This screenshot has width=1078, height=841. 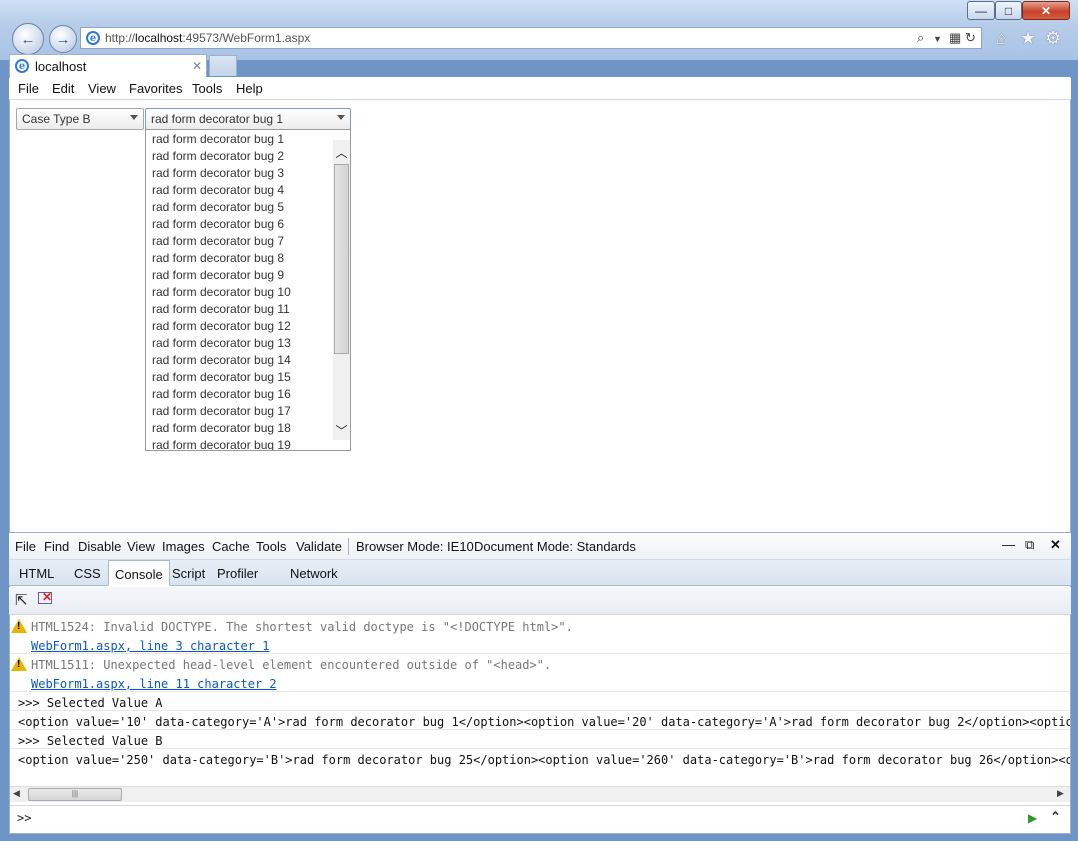 I want to click on tab-title: localhost, so click(x=61, y=66).